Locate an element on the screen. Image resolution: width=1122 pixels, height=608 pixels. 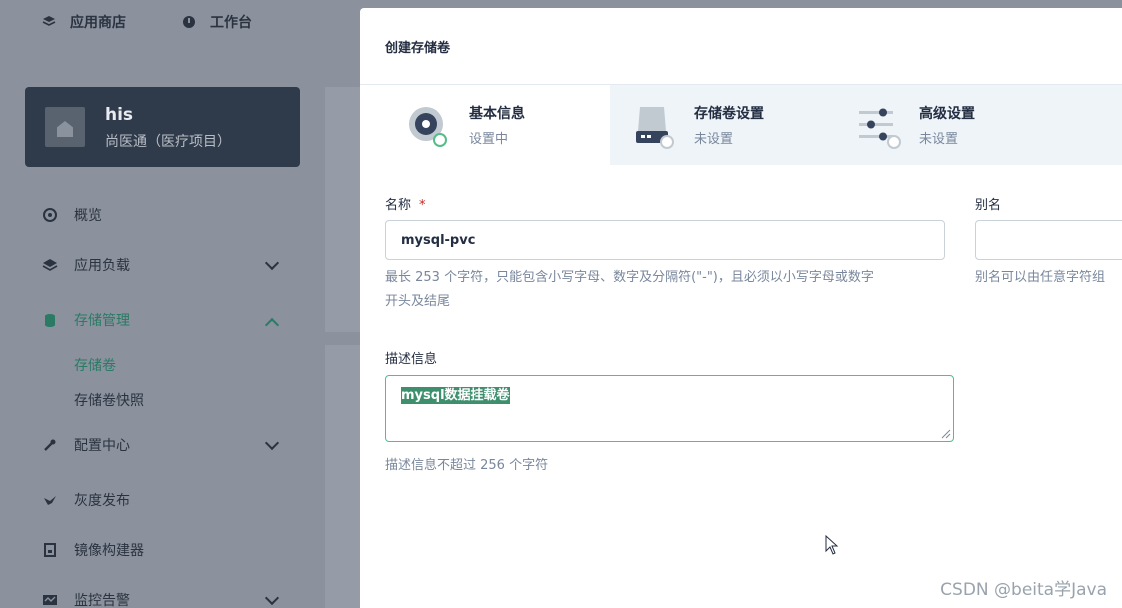
topnav-workbench: 工作台 is located at coordinates (217, 22).